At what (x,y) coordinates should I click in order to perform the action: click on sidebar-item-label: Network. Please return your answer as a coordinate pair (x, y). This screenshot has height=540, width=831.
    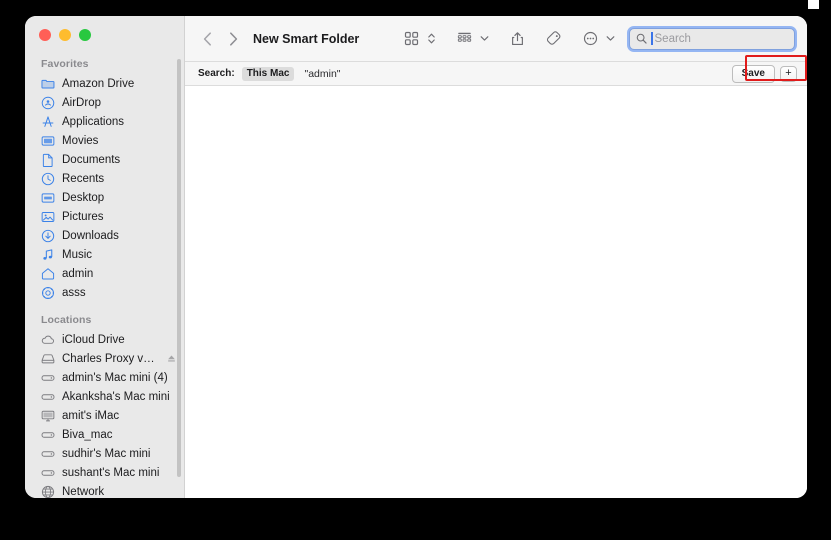
    Looking at the image, I should click on (83, 491).